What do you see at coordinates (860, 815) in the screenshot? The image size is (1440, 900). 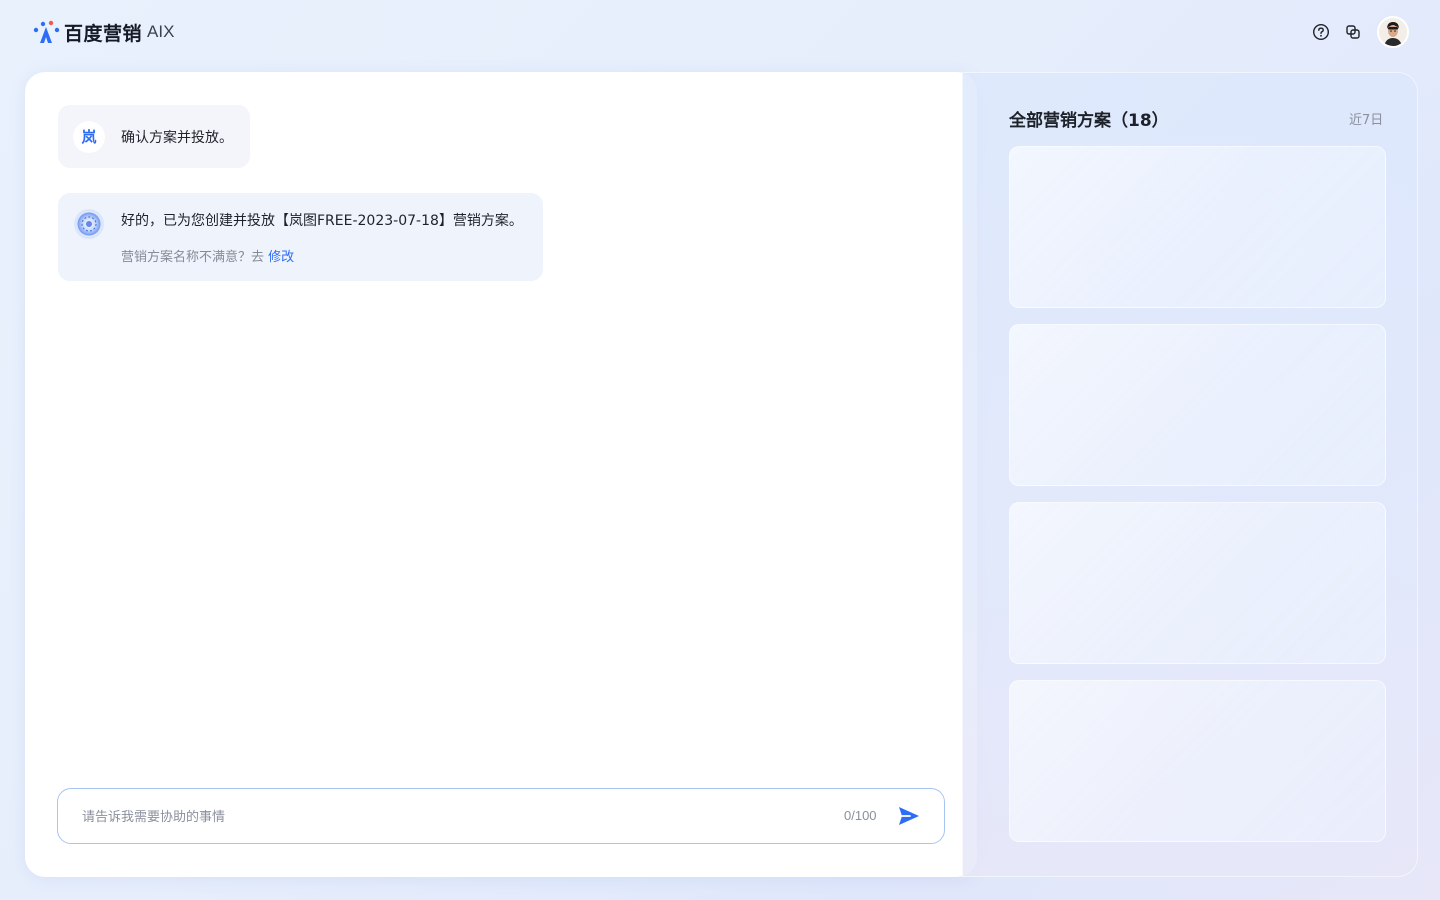 I see `character-counter: 0/100` at bounding box center [860, 815].